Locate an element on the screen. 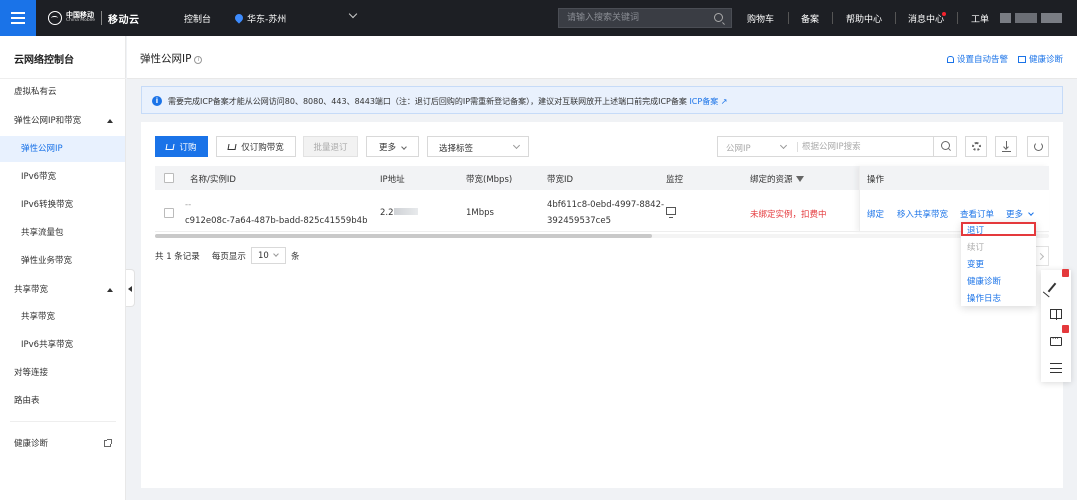 This screenshot has height=500, width=1077. row-name: -- is located at coordinates (188, 205).